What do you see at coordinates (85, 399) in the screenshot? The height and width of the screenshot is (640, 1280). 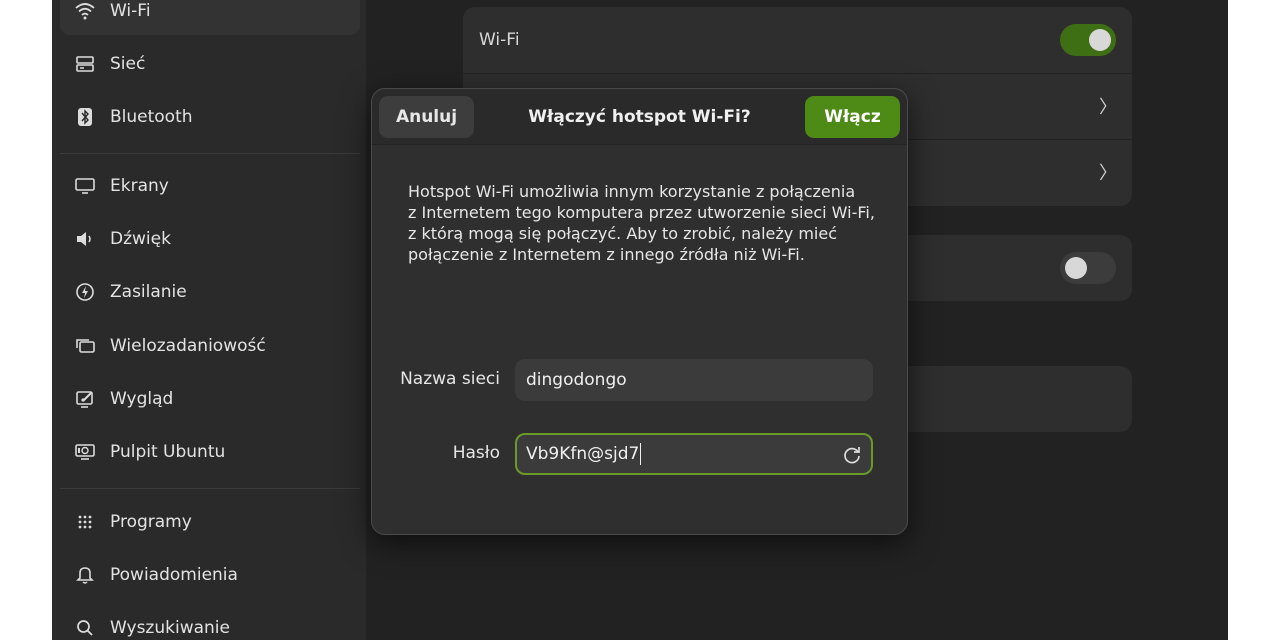 I see `appearance-icon` at bounding box center [85, 399].